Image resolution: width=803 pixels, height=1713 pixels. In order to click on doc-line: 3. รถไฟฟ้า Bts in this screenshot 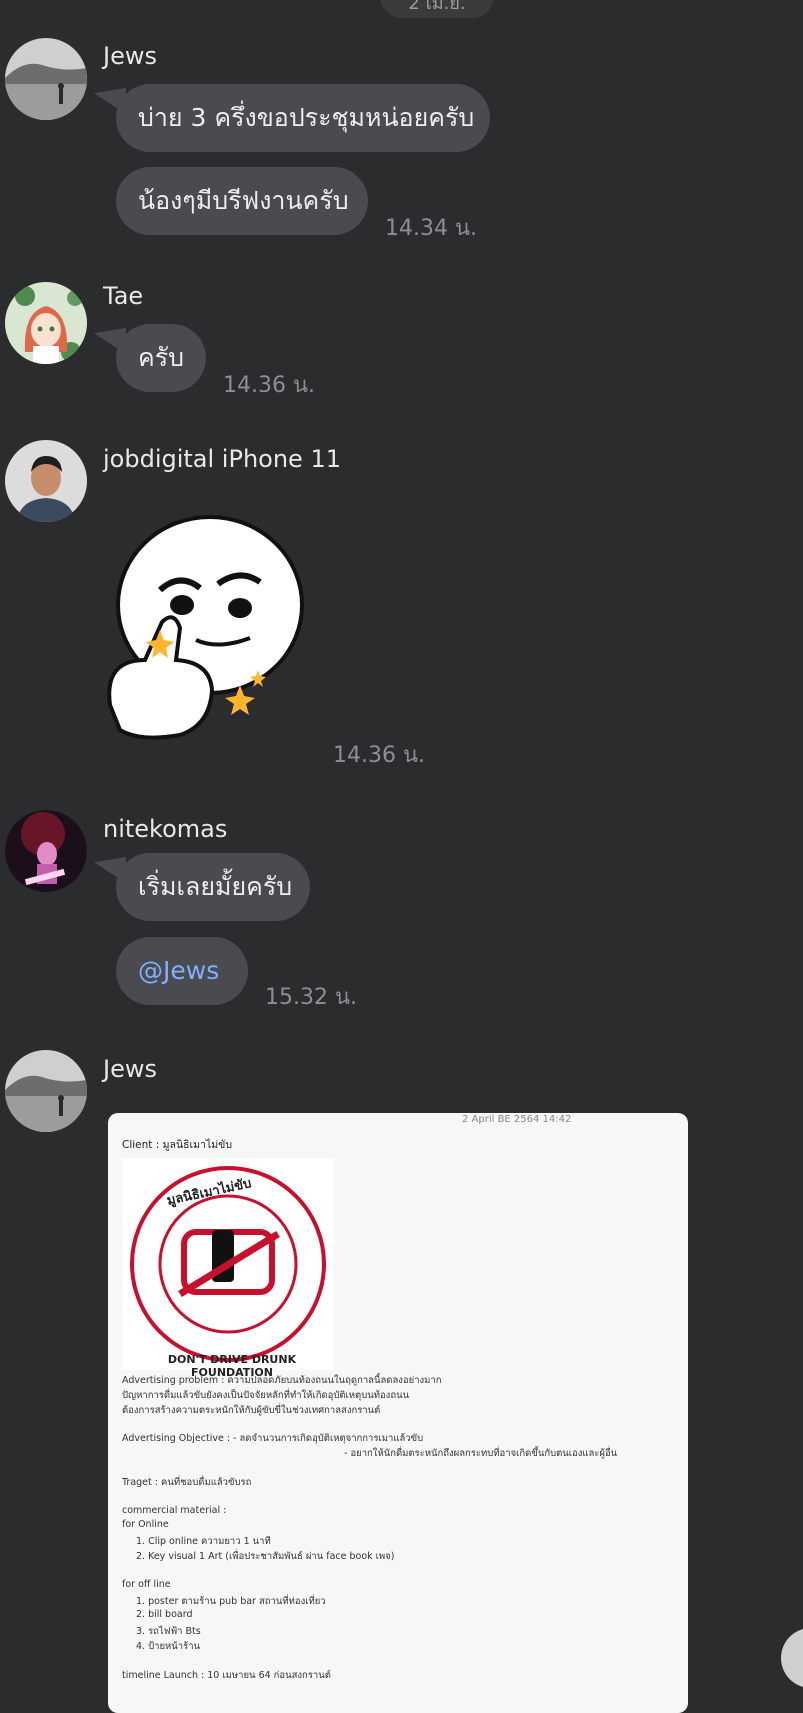, I will do `click(168, 1631)`.